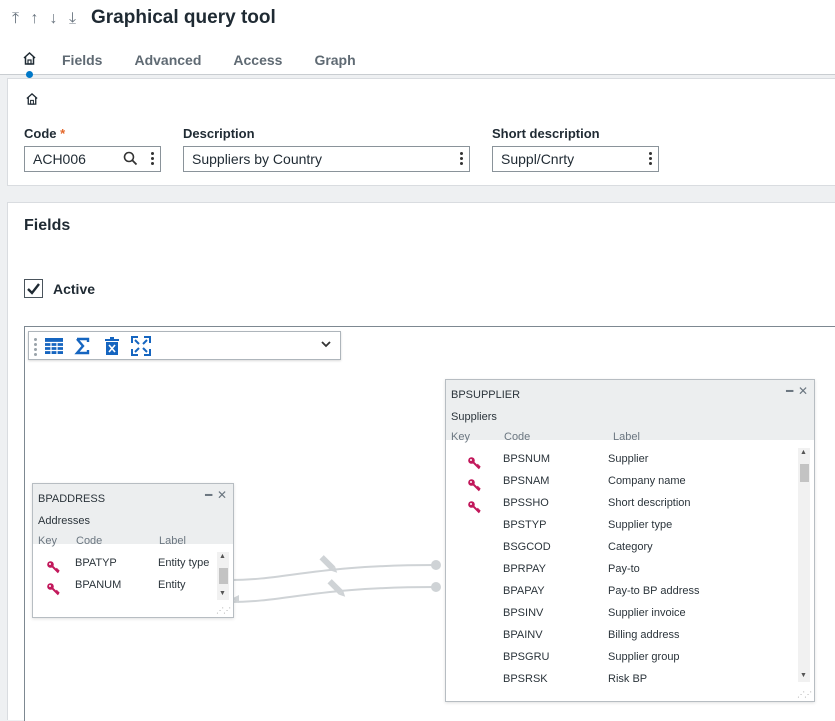 This screenshot has height=721, width=835. I want to click on column-header-key: Key, so click(47, 541).